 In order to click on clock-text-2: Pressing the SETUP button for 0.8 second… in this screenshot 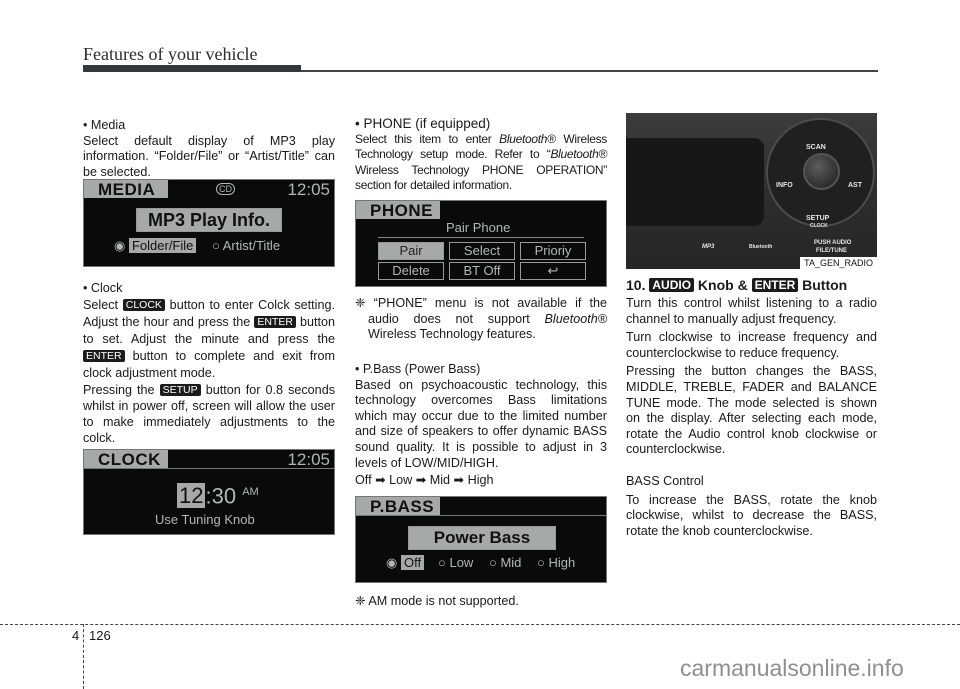, I will do `click(209, 413)`.